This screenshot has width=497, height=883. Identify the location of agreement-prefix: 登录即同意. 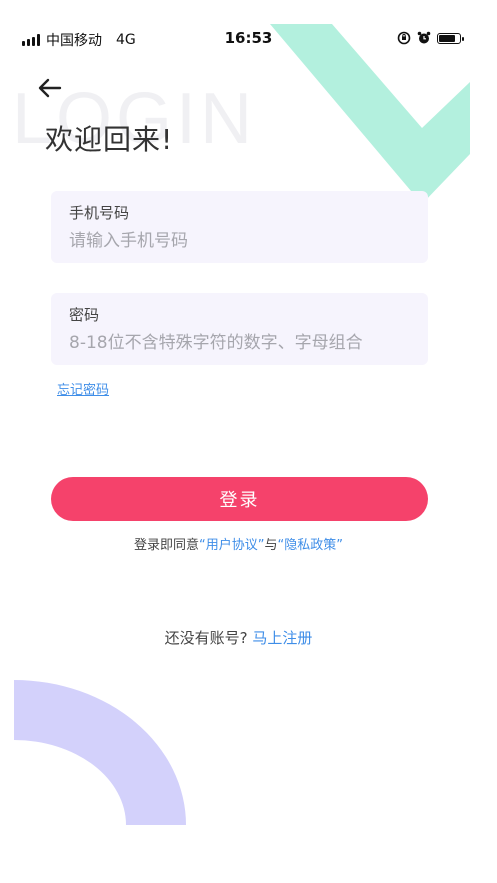
(167, 545).